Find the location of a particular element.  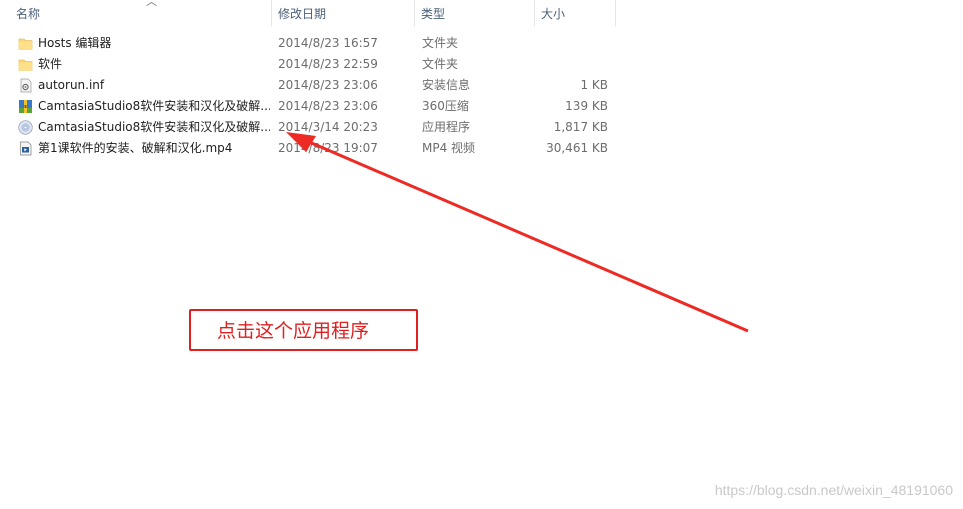

annotation-callout-text: 点击这个应用程序 is located at coordinates (293, 331).